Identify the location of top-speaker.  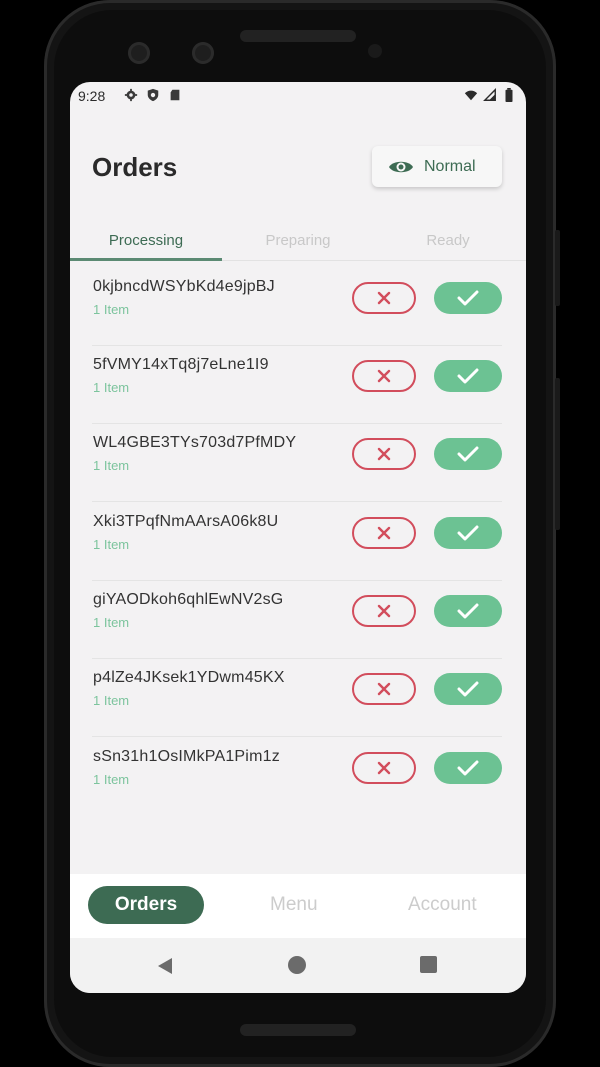
(298, 36).